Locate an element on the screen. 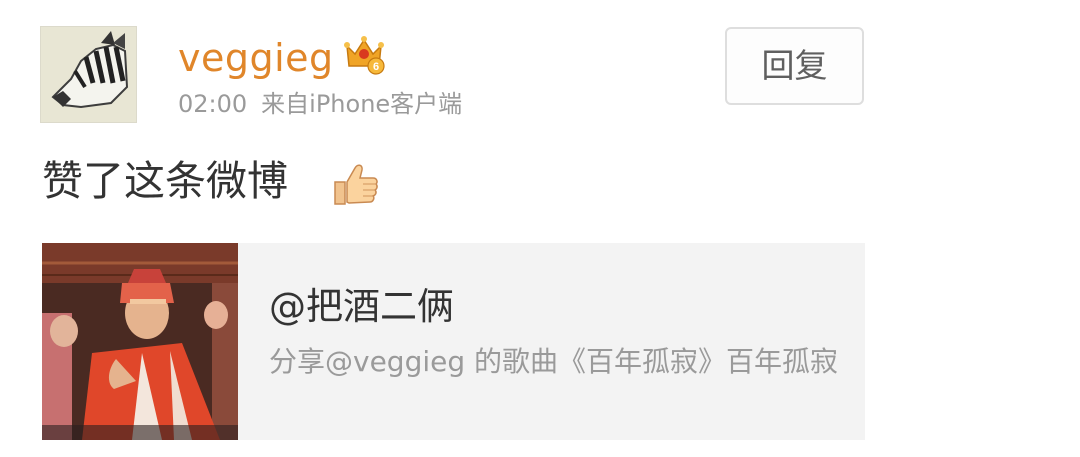 This screenshot has height=457, width=1080. crown-vip-icon: 6 is located at coordinates (364, 55).